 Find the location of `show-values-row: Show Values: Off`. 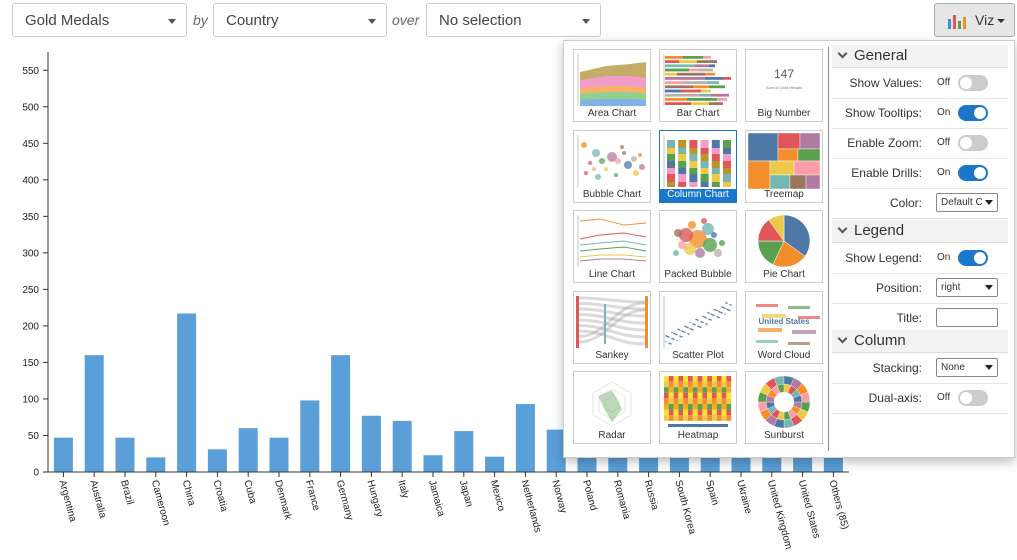

show-values-row: Show Values: Off is located at coordinates (920, 83).